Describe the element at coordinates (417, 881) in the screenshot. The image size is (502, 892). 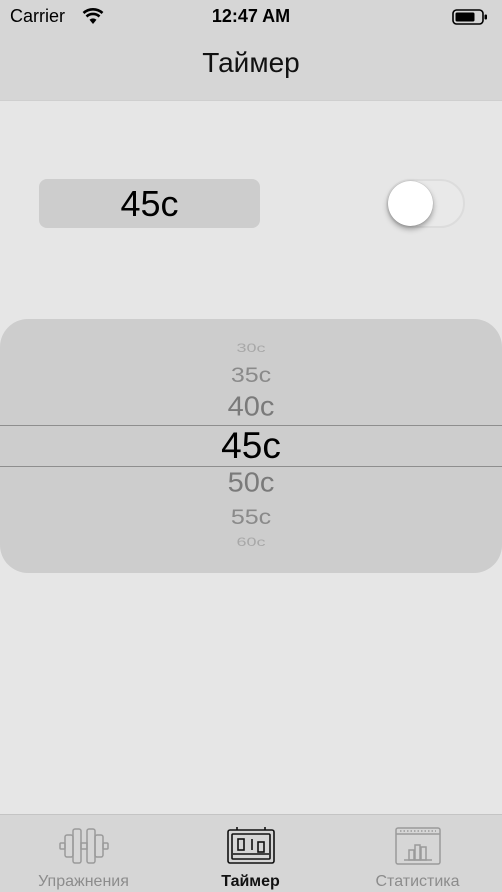
I see `tab-statistics-label: Статистика` at that location.